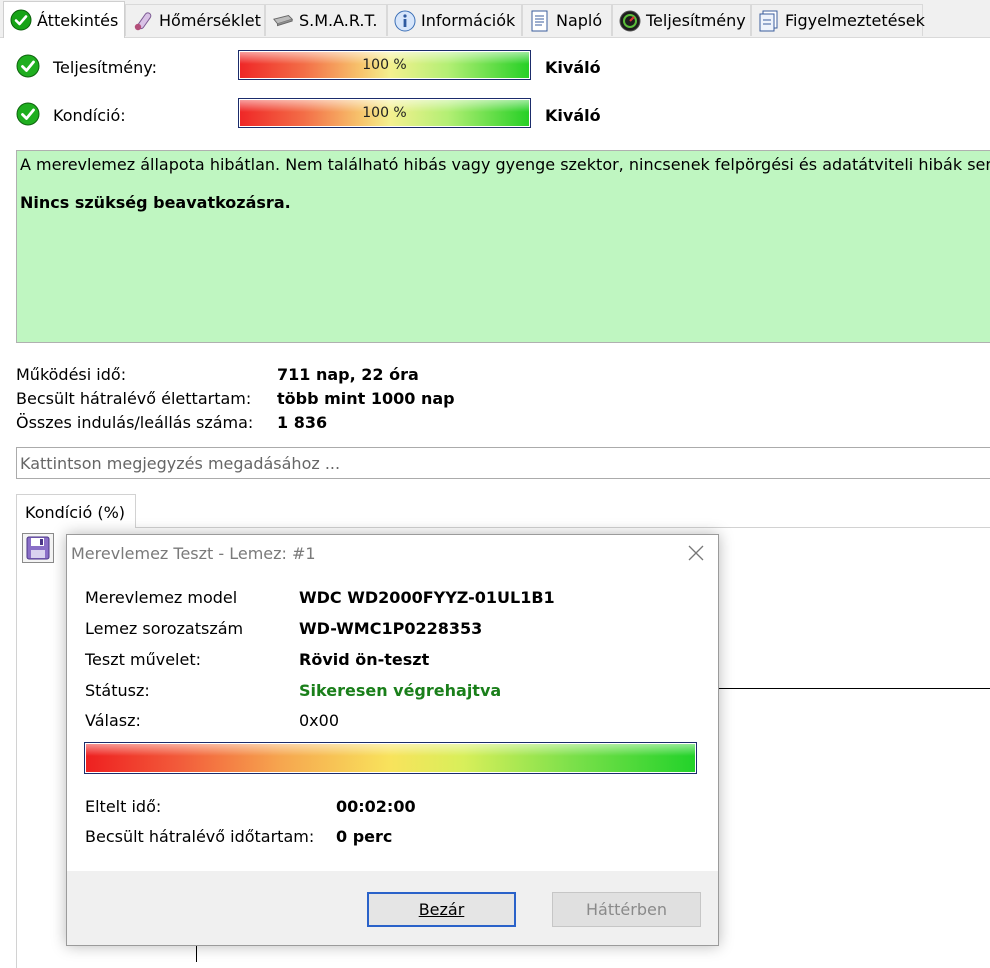  What do you see at coordinates (630, 21) in the screenshot?
I see `performance-gauge-icon` at bounding box center [630, 21].